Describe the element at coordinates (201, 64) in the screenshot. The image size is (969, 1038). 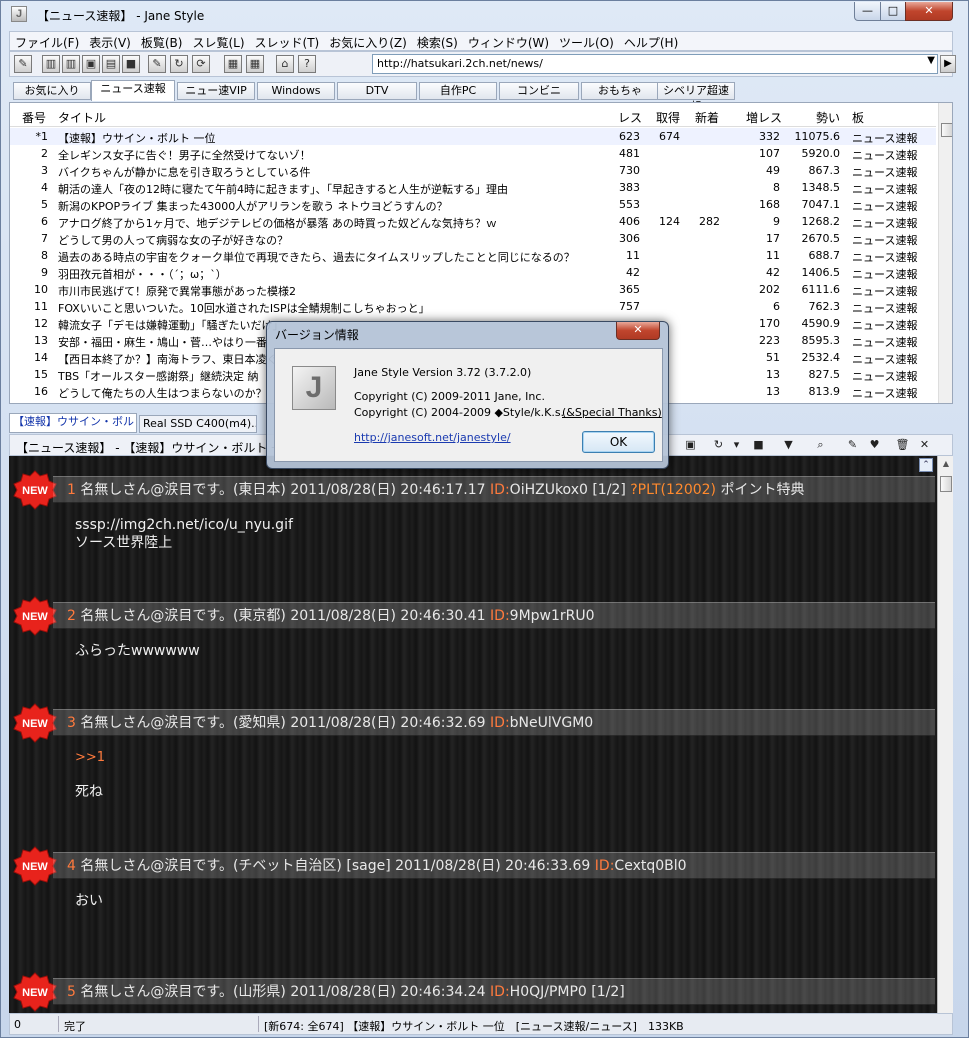
I see `reload-all-icon: ⟳` at that location.